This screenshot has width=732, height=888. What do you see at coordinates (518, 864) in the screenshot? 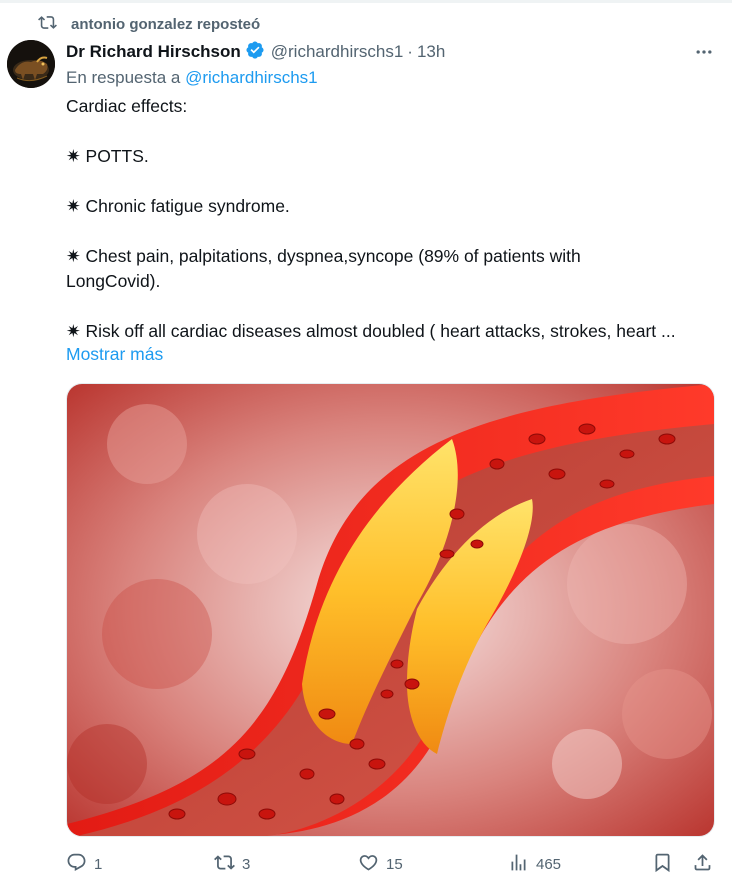
I see `views-chart-icon` at bounding box center [518, 864].